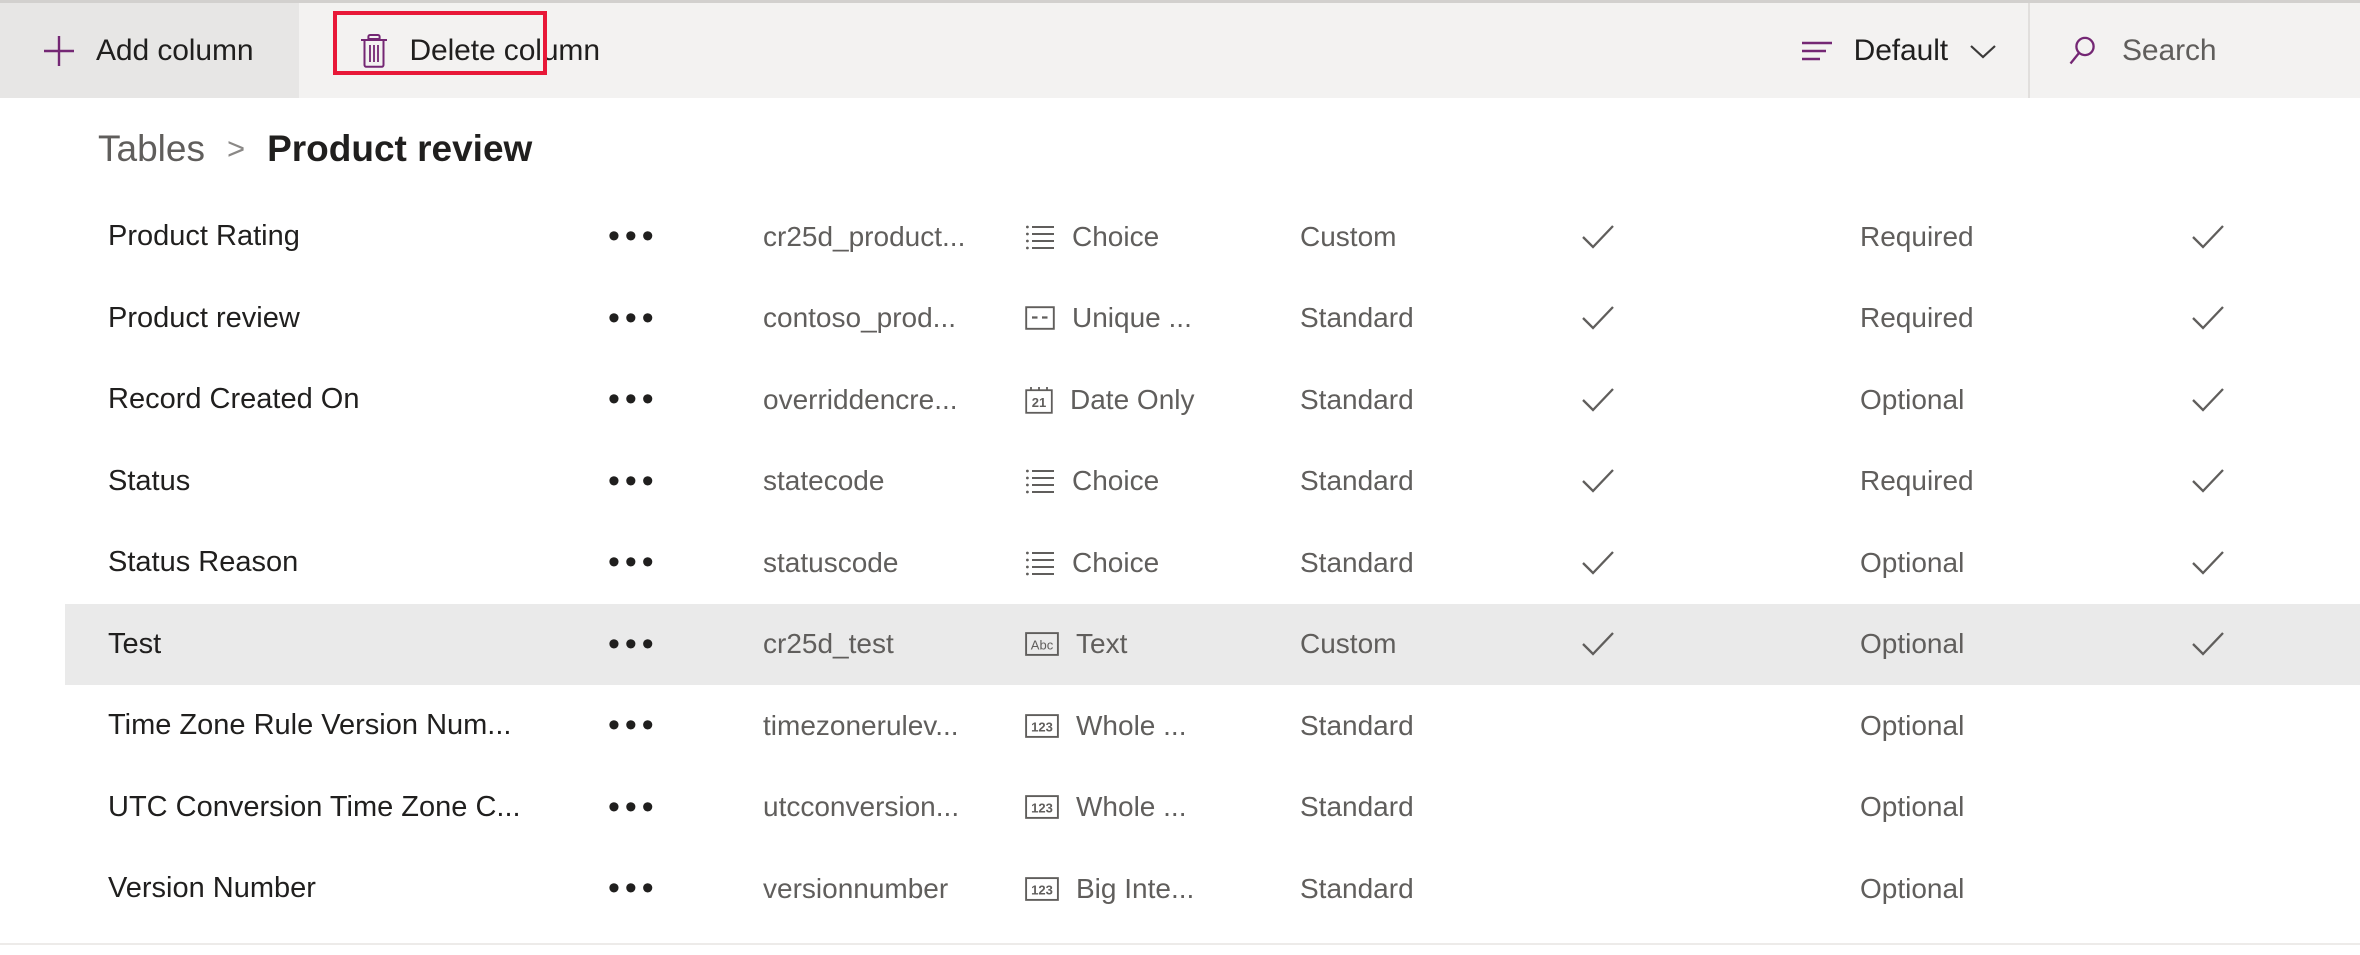 The height and width of the screenshot is (955, 2360). I want to click on page-title: Product review, so click(400, 148).